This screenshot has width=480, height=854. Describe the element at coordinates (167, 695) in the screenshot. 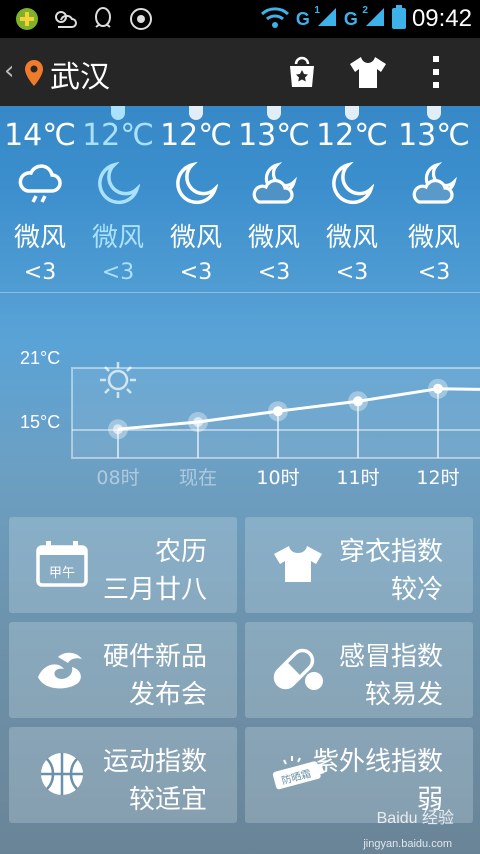

I see `tile-value: 发布会` at that location.